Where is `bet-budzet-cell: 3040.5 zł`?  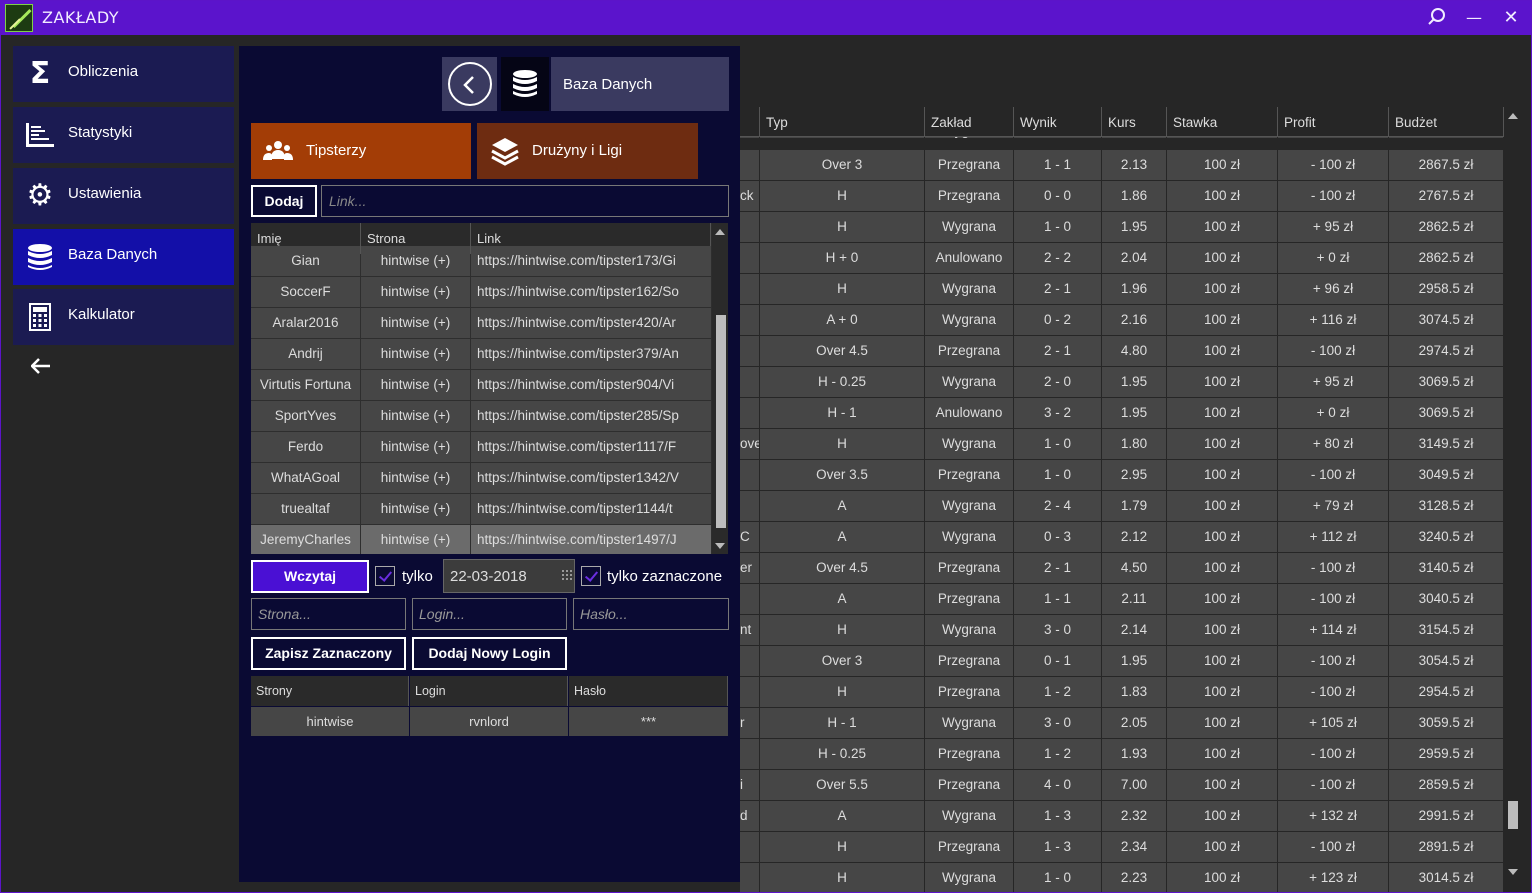
bet-budzet-cell: 3040.5 zł is located at coordinates (1446, 599).